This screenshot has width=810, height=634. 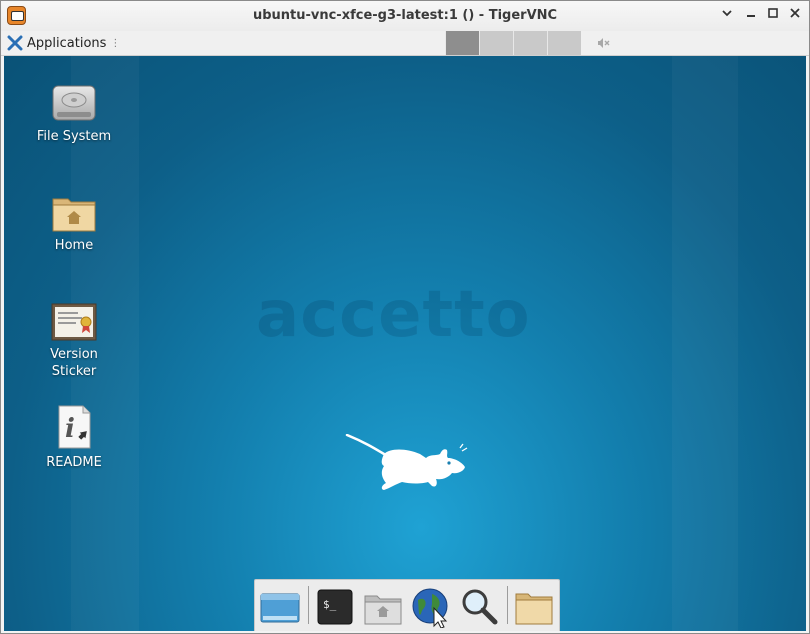 I want to click on applications-menu-button: Applications ⋮, so click(x=63, y=43).